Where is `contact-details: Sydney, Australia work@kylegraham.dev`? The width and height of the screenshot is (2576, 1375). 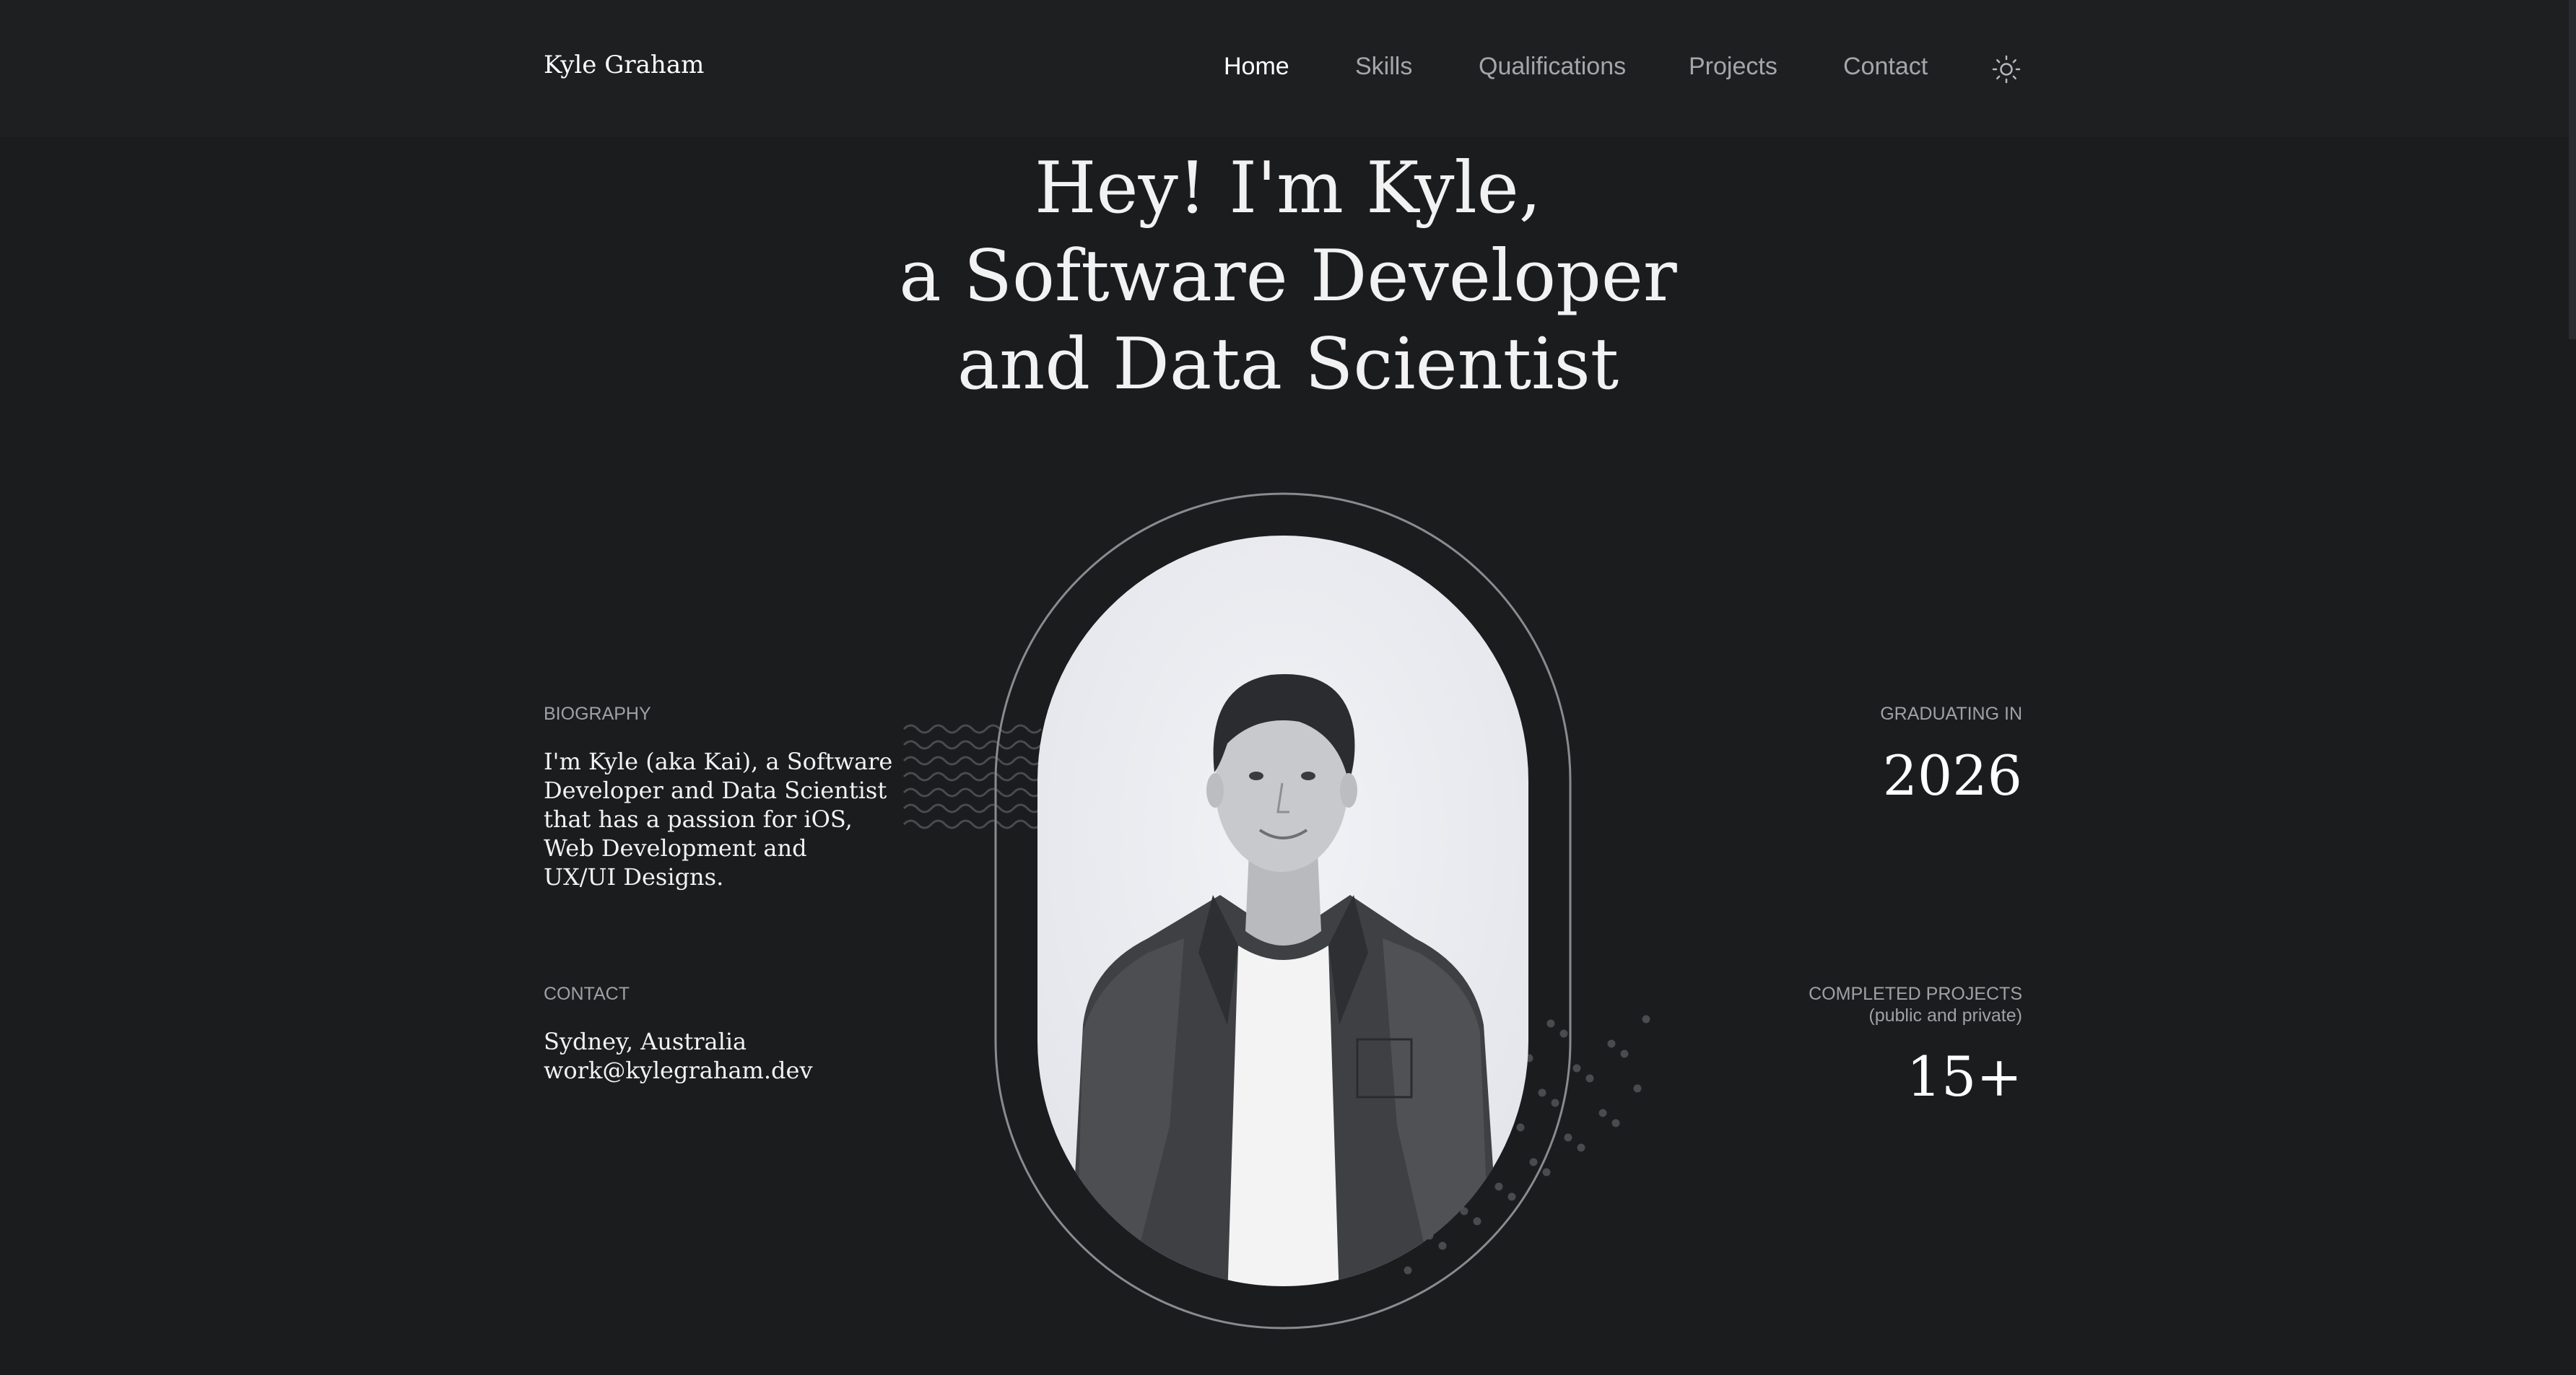 contact-details: Sydney, Australia work@kylegraham.dev is located at coordinates (678, 1056).